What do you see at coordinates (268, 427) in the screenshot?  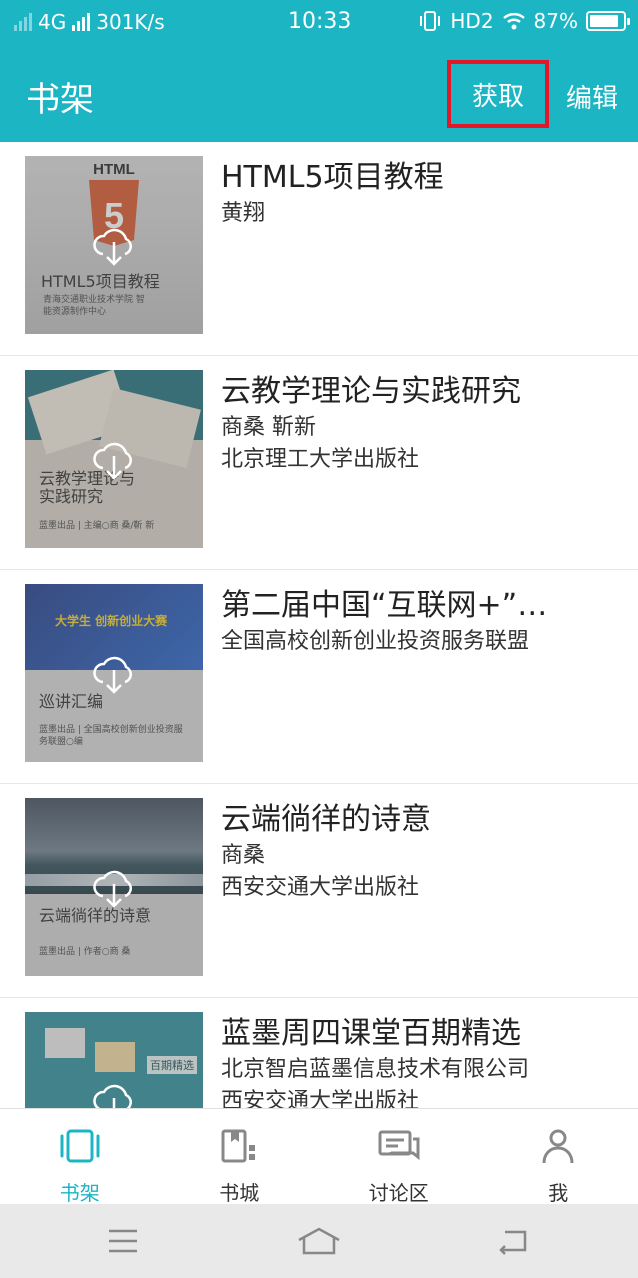 I see `book-author: 商桑 靳新` at bounding box center [268, 427].